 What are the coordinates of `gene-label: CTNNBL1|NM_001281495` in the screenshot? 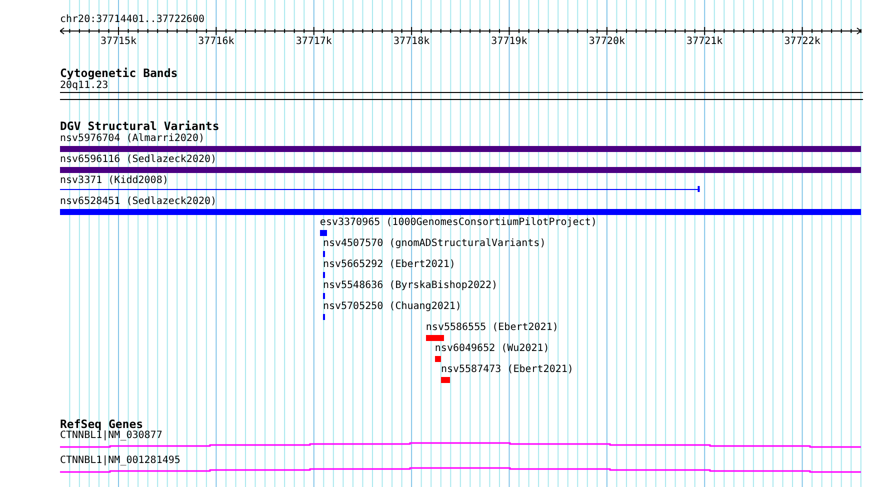 It's located at (120, 461).